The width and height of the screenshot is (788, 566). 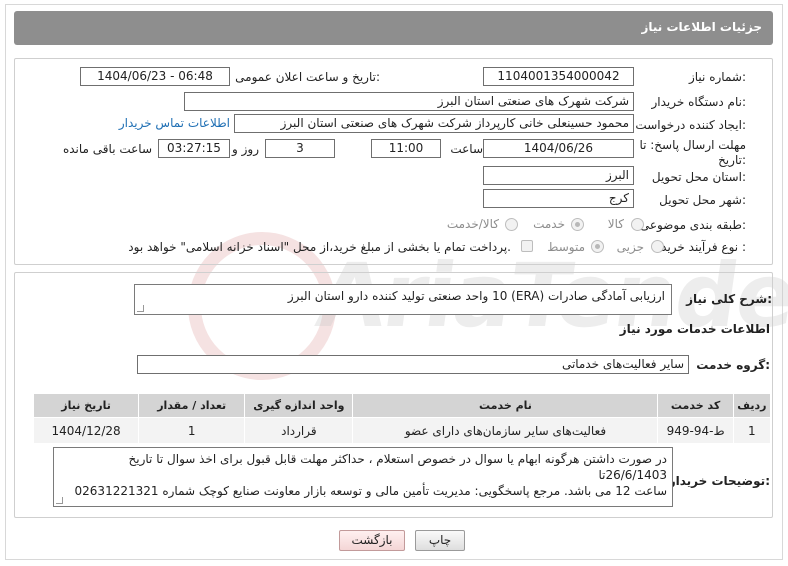 What do you see at coordinates (657, 246) in the screenshot?
I see `process-radio-minor` at bounding box center [657, 246].